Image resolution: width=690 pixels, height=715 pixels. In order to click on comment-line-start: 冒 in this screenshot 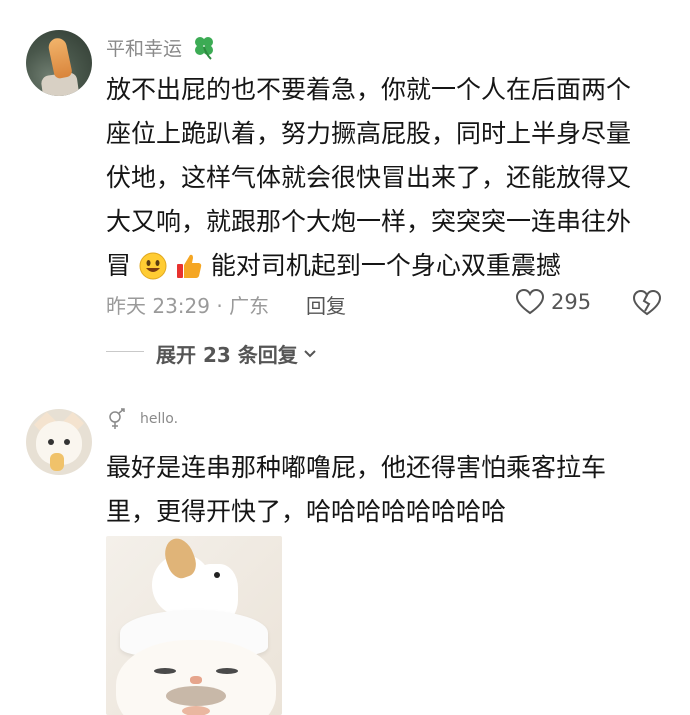, I will do `click(119, 265)`.